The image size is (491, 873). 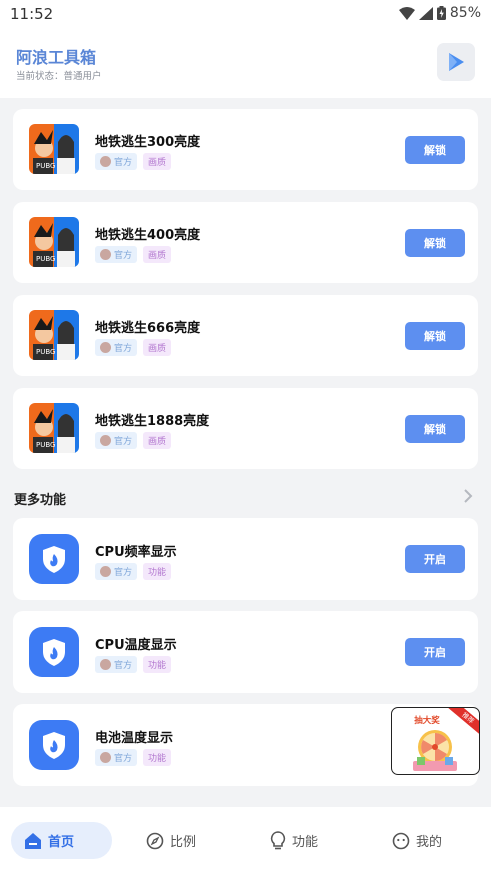 I want to click on nav-home: 首页, so click(x=61, y=840).